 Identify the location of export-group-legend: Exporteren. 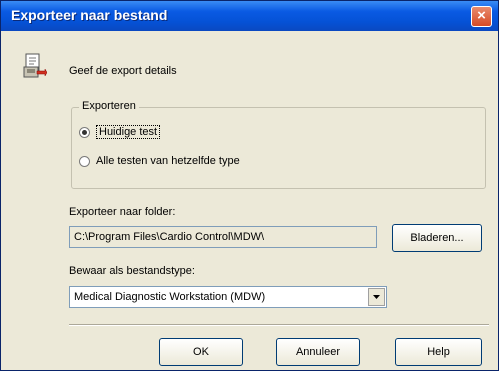
(109, 106).